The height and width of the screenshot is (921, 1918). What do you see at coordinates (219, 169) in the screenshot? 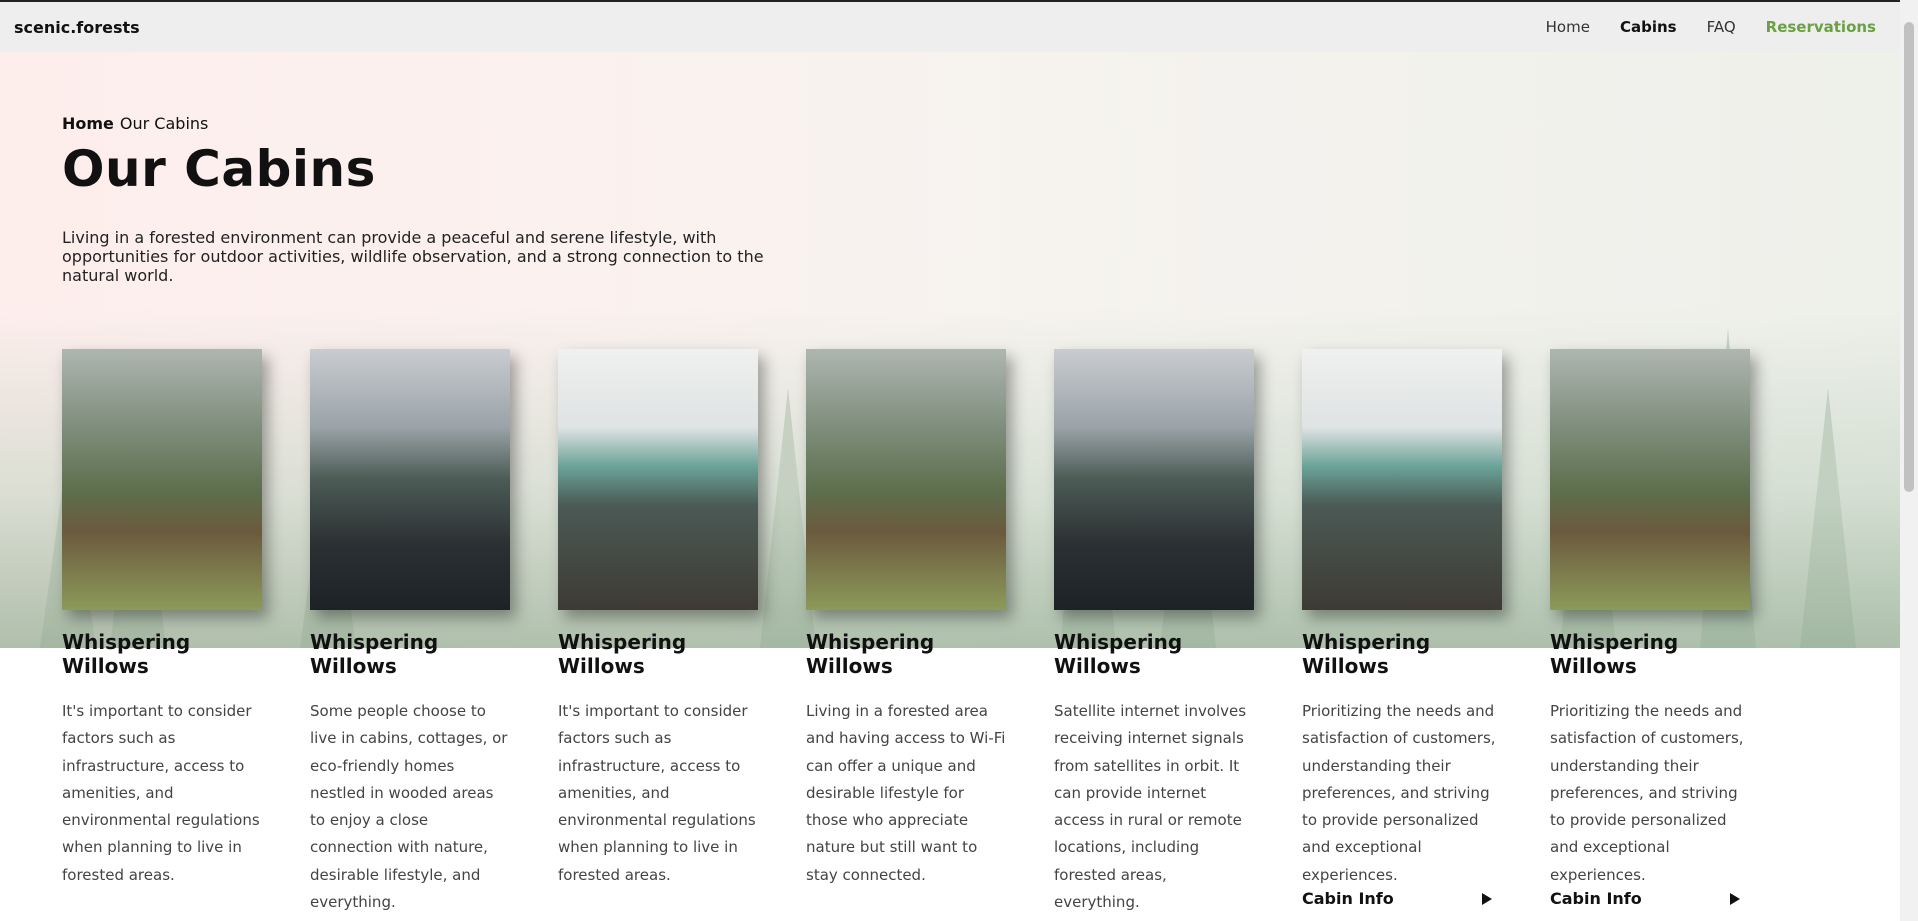
I see `page-title: Our Cabins` at bounding box center [219, 169].